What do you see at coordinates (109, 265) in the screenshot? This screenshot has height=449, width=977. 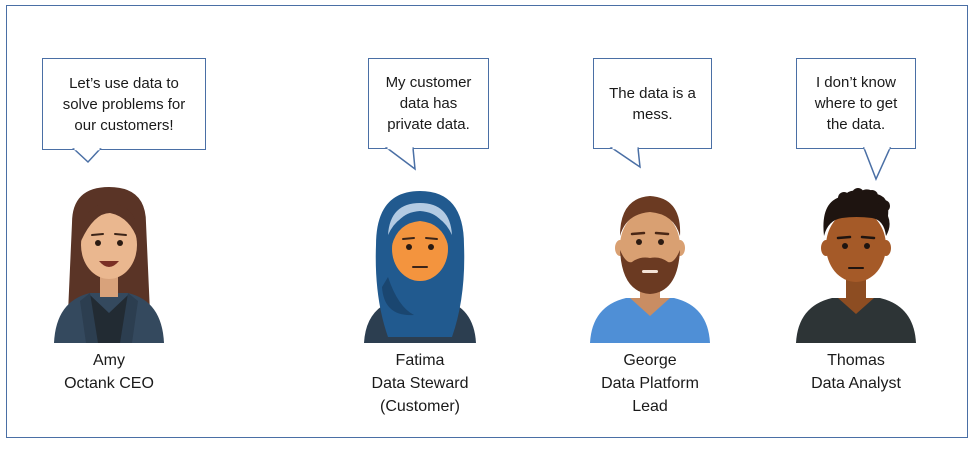 I see `woman-long-hair-avatar-icon` at bounding box center [109, 265].